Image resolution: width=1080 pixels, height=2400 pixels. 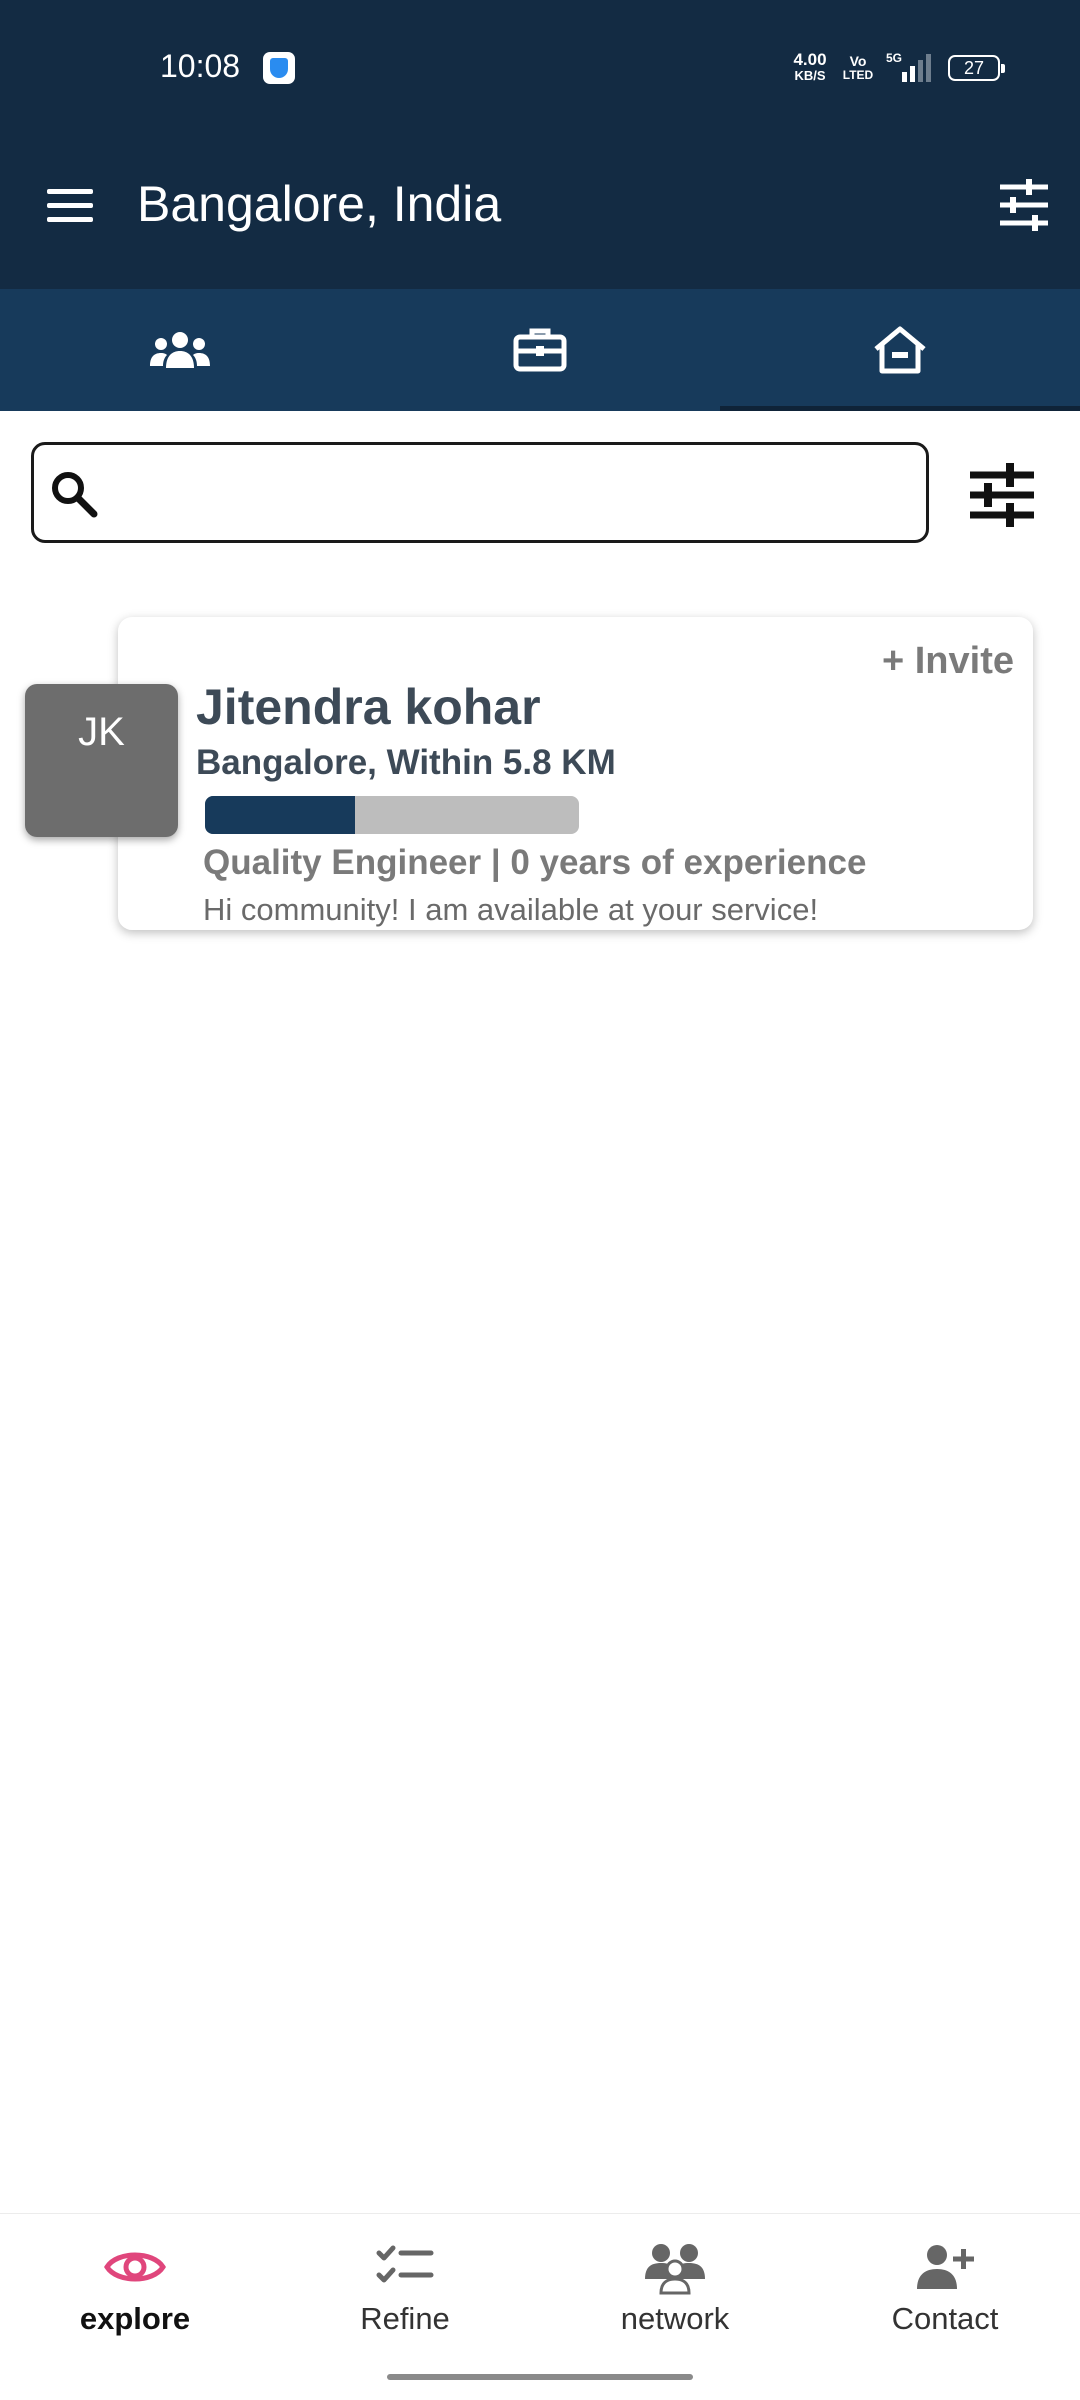 I want to click on nav-label-network: network, so click(x=675, y=2318).